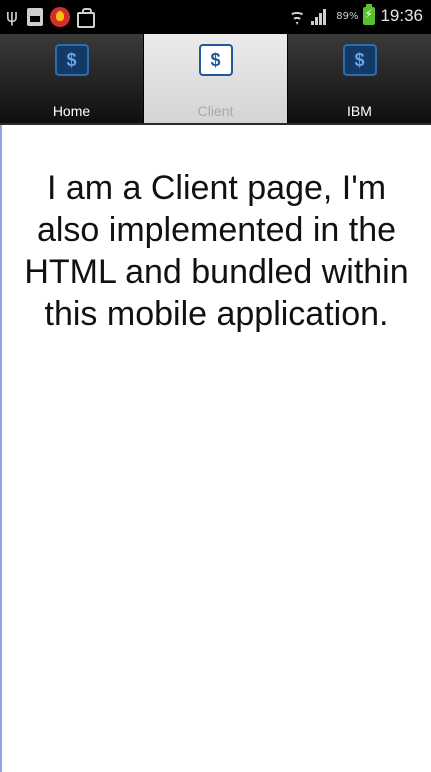 The height and width of the screenshot is (772, 431). I want to click on status-left-icons: ψ, so click(50, 17).